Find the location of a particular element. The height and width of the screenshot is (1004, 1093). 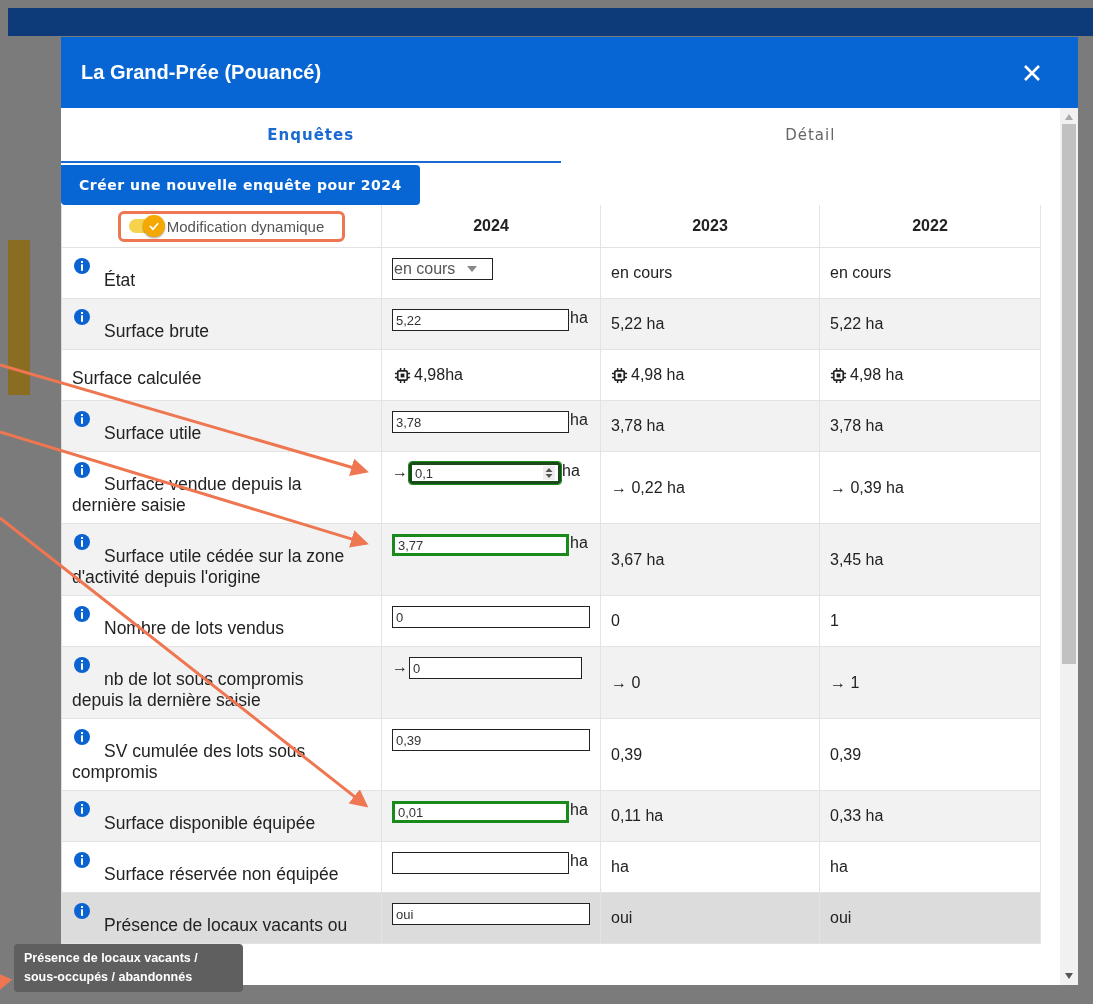

close-icon is located at coordinates (1032, 72).